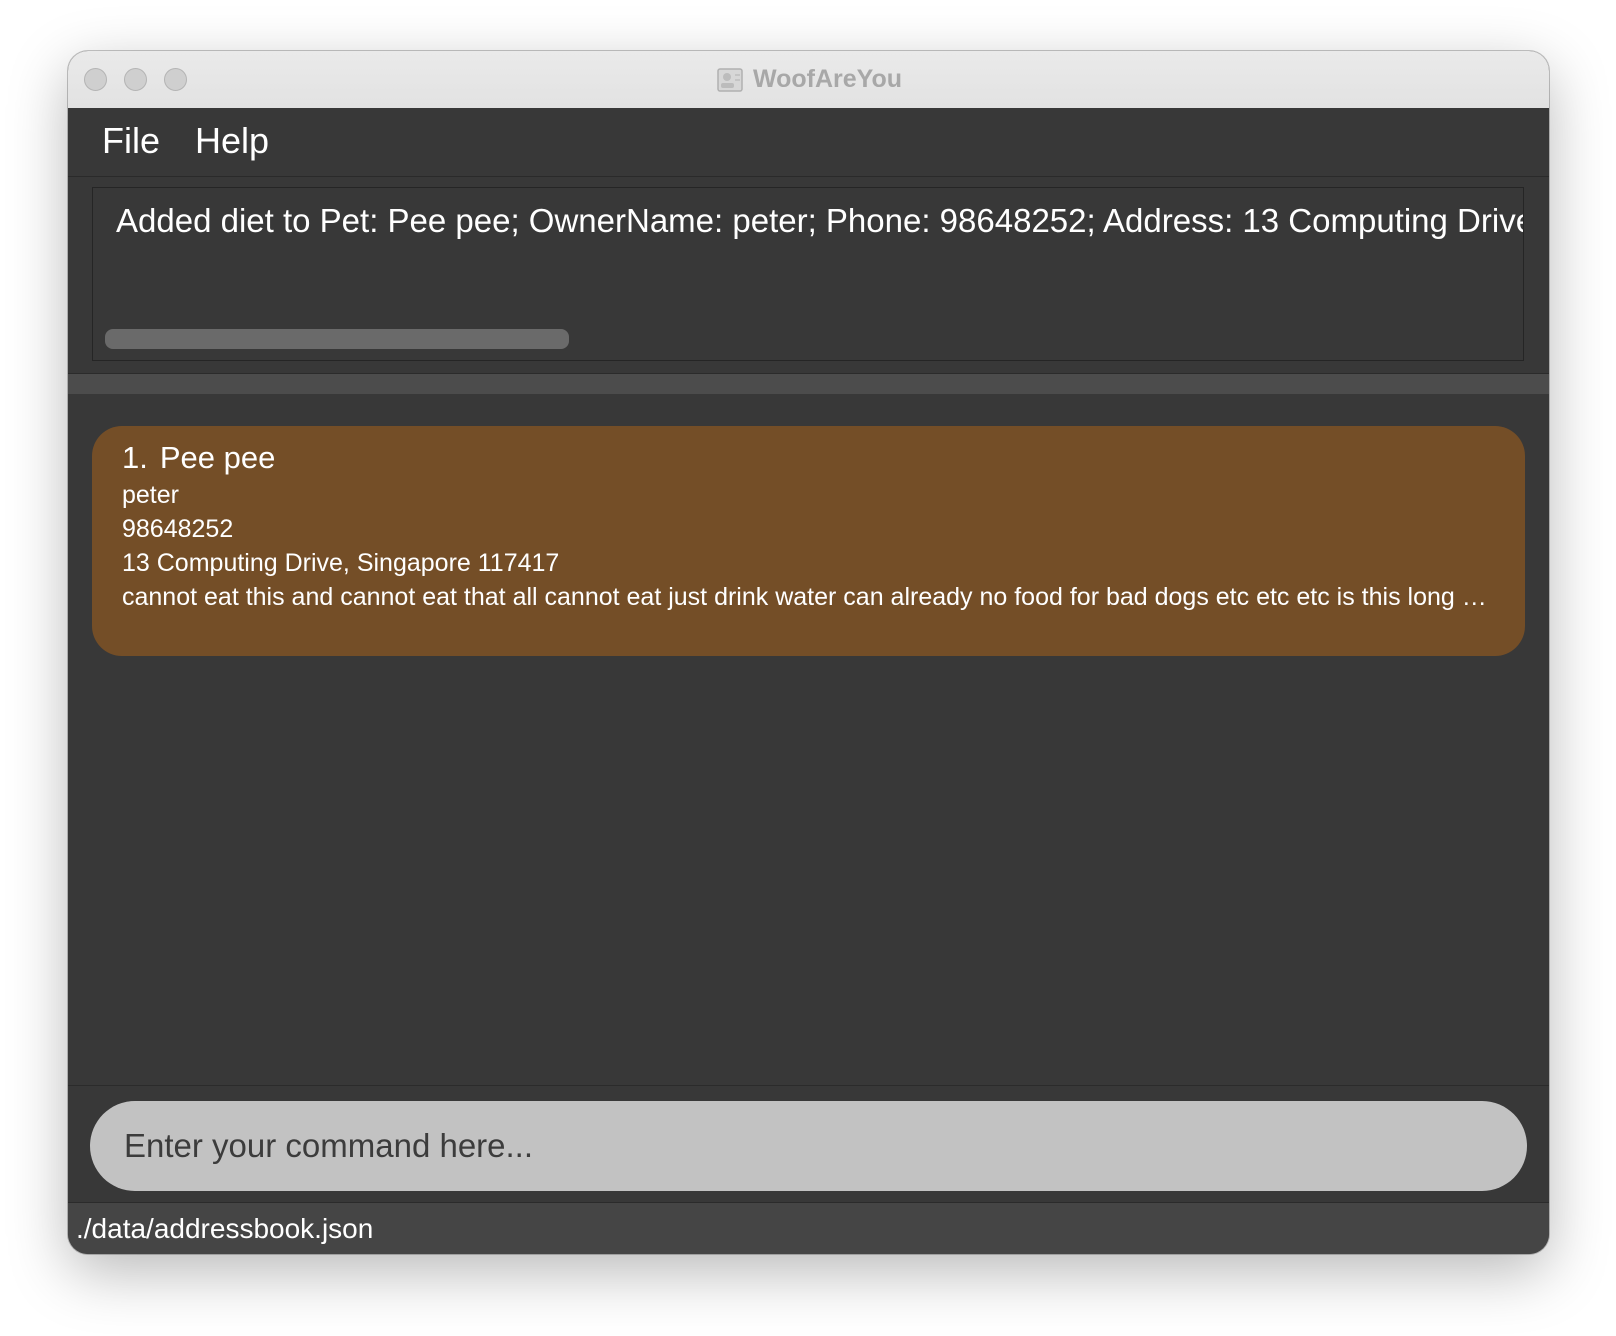  What do you see at coordinates (808, 142) in the screenshot?
I see `menu-bar: File Help` at bounding box center [808, 142].